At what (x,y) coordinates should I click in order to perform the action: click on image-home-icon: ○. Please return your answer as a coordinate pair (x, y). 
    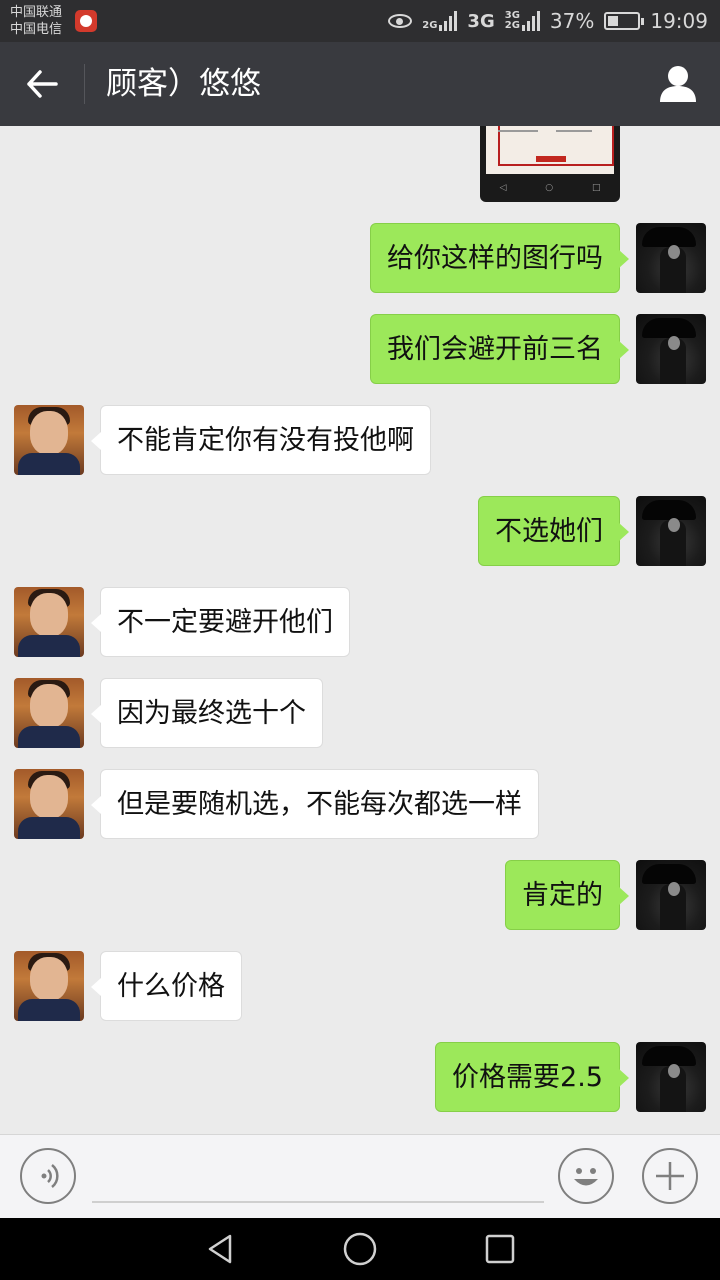
    Looking at the image, I should click on (549, 188).